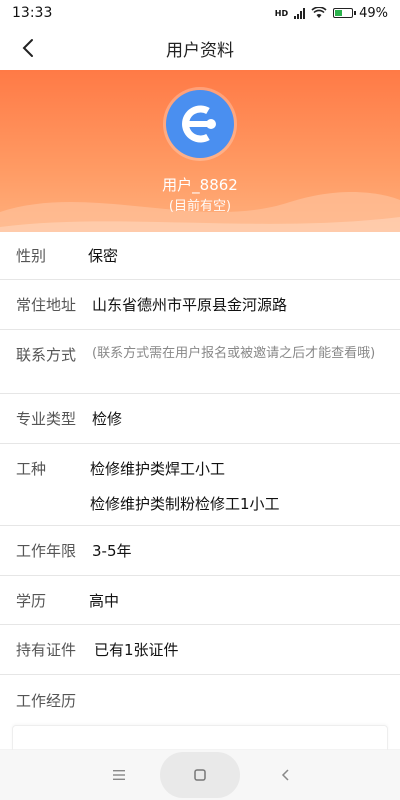  Describe the element at coordinates (185, 504) in the screenshot. I see `job-type-item: 检修维护类制粉检修工1小工` at that location.